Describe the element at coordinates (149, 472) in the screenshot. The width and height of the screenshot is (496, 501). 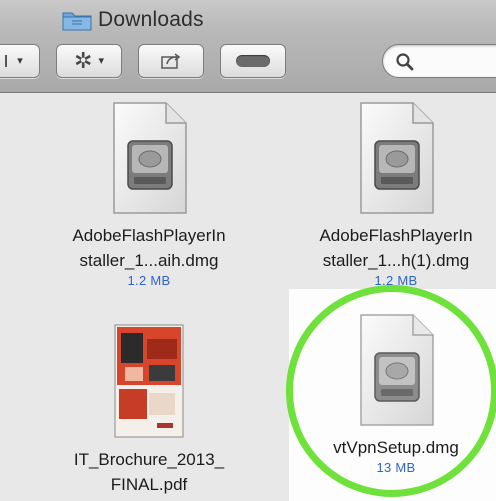
I see `file-name: IT_Brochure_2013_ FINAL.pdf` at that location.